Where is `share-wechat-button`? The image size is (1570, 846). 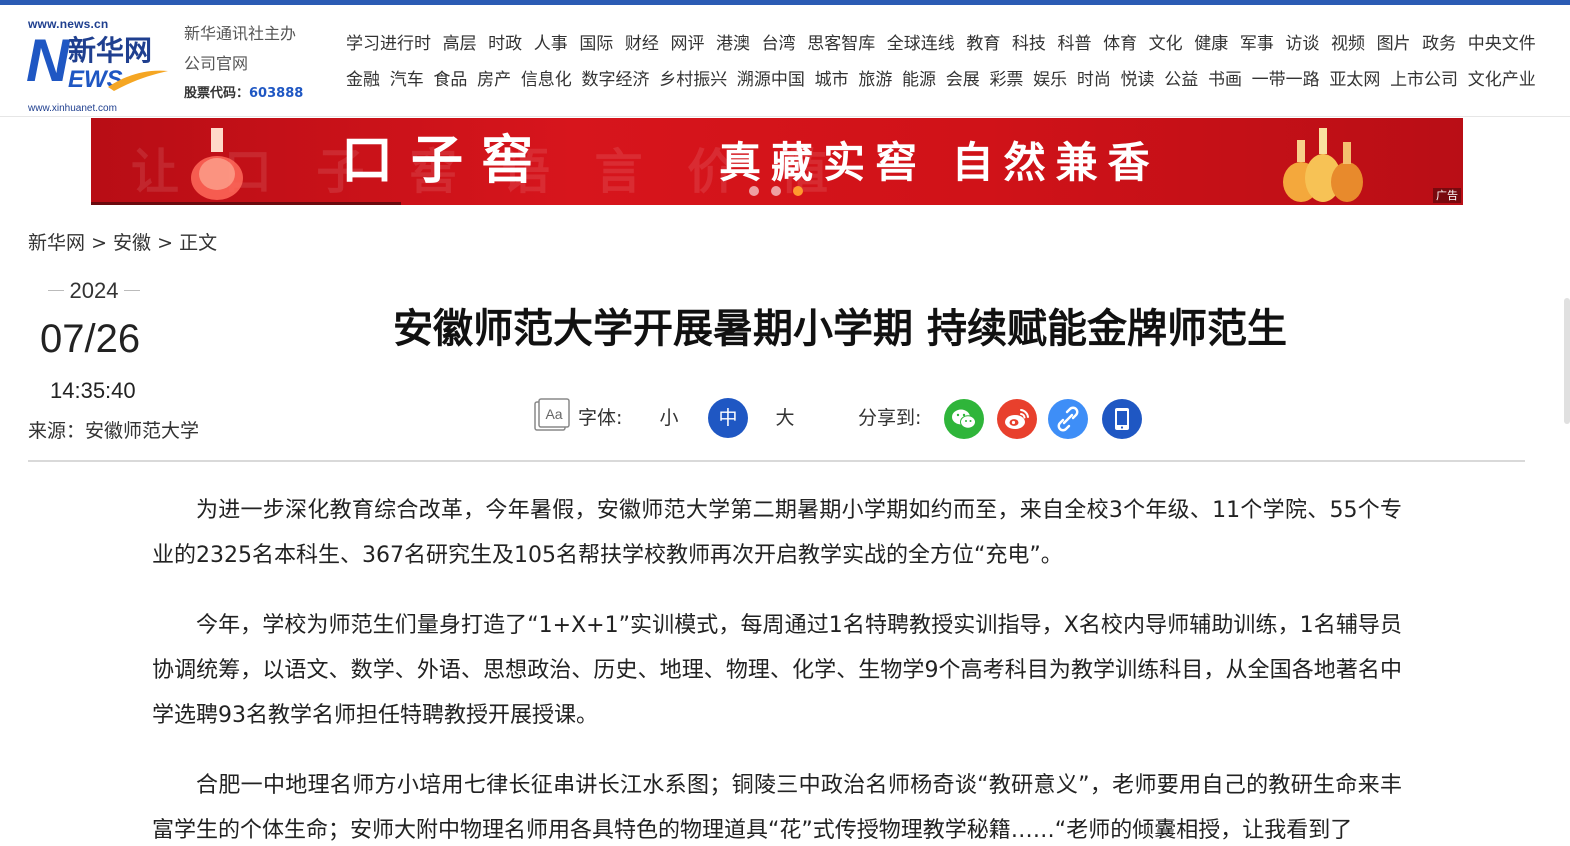 share-wechat-button is located at coordinates (964, 419).